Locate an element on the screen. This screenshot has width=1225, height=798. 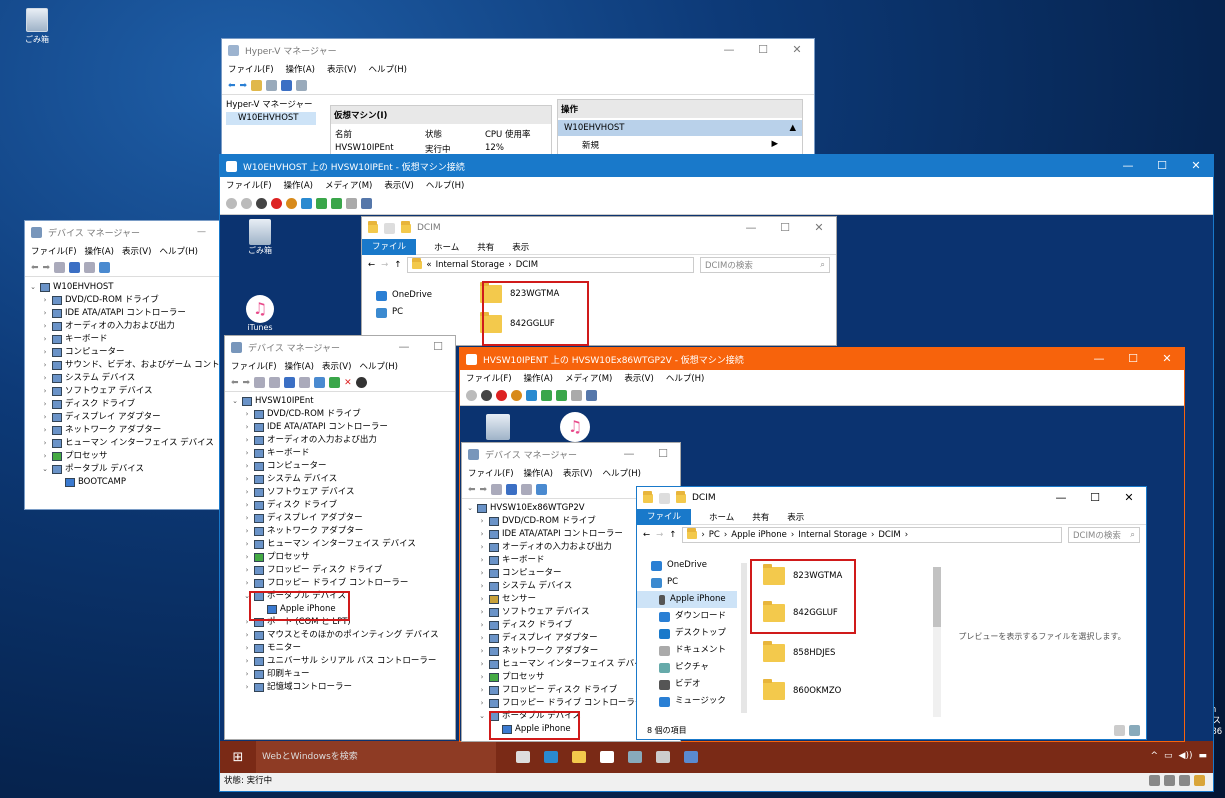
app-icon is located at coordinates (635, 757).